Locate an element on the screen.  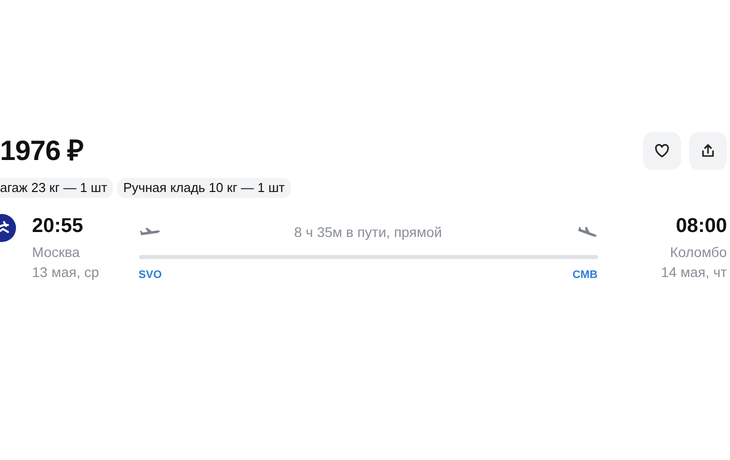
baggage-tag: Ручная кладь 10 кг — 1 шт is located at coordinates (204, 188).